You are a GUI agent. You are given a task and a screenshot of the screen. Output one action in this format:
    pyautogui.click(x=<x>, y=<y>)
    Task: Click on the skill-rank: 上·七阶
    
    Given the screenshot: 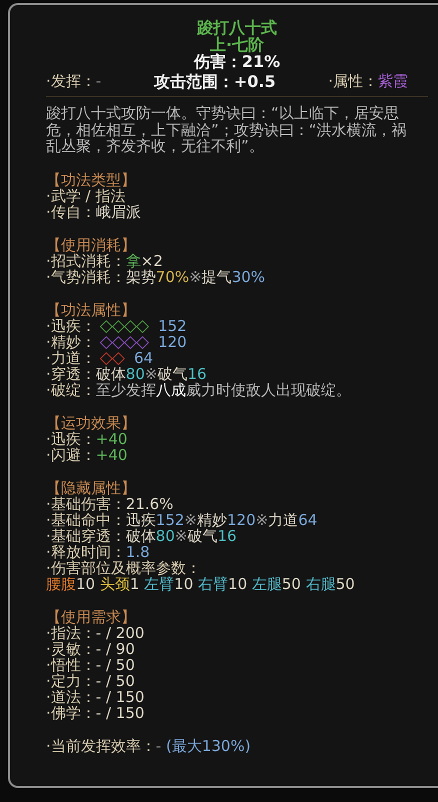 What is the action you would take?
    pyautogui.click(x=237, y=44)
    